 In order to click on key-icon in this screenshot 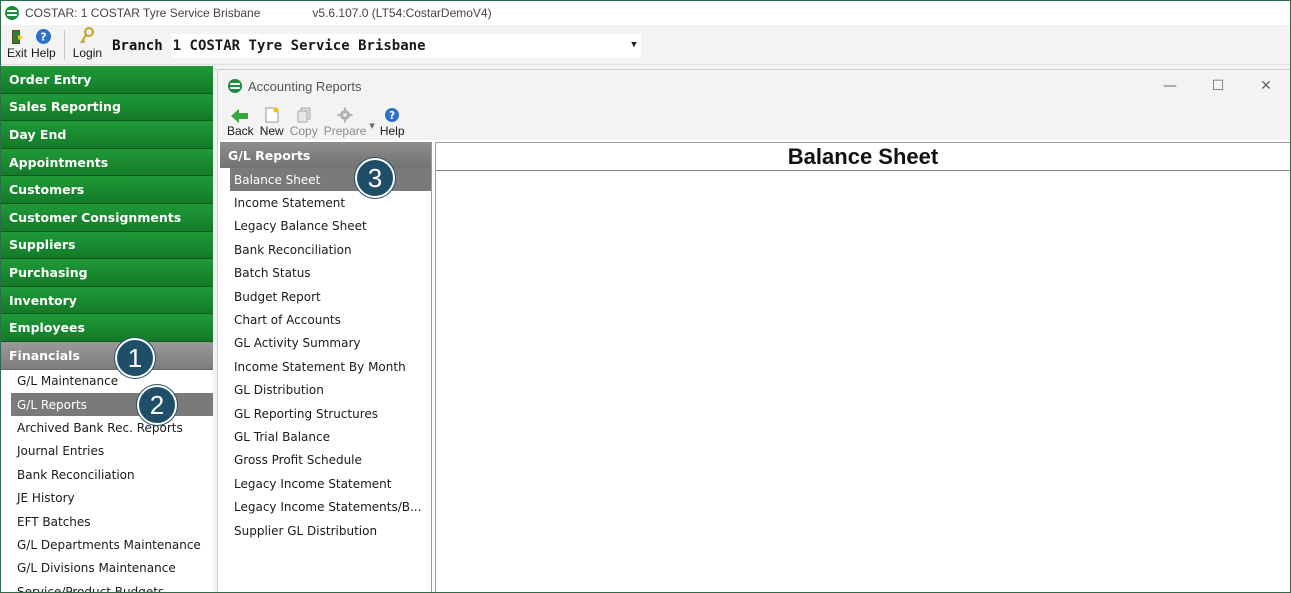, I will do `click(87, 35)`.